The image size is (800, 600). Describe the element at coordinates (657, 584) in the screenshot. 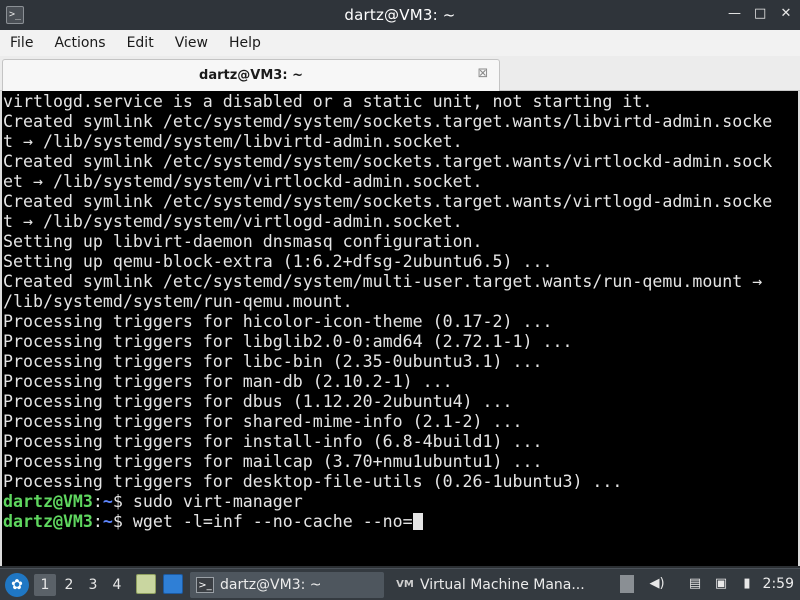

I see `volume-icon: ◀)` at that location.